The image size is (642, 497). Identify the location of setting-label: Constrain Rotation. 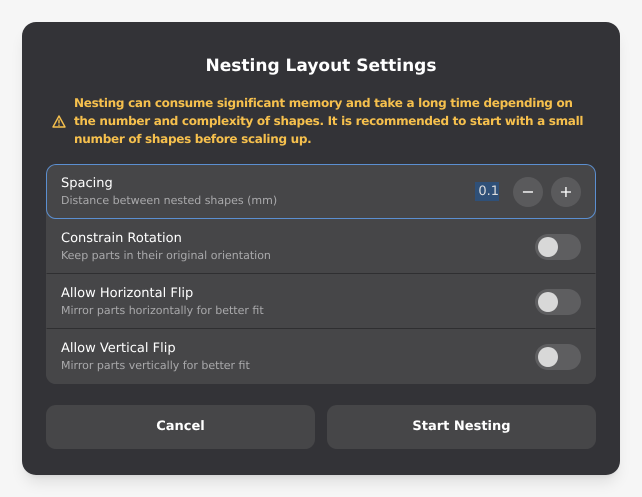
(122, 239).